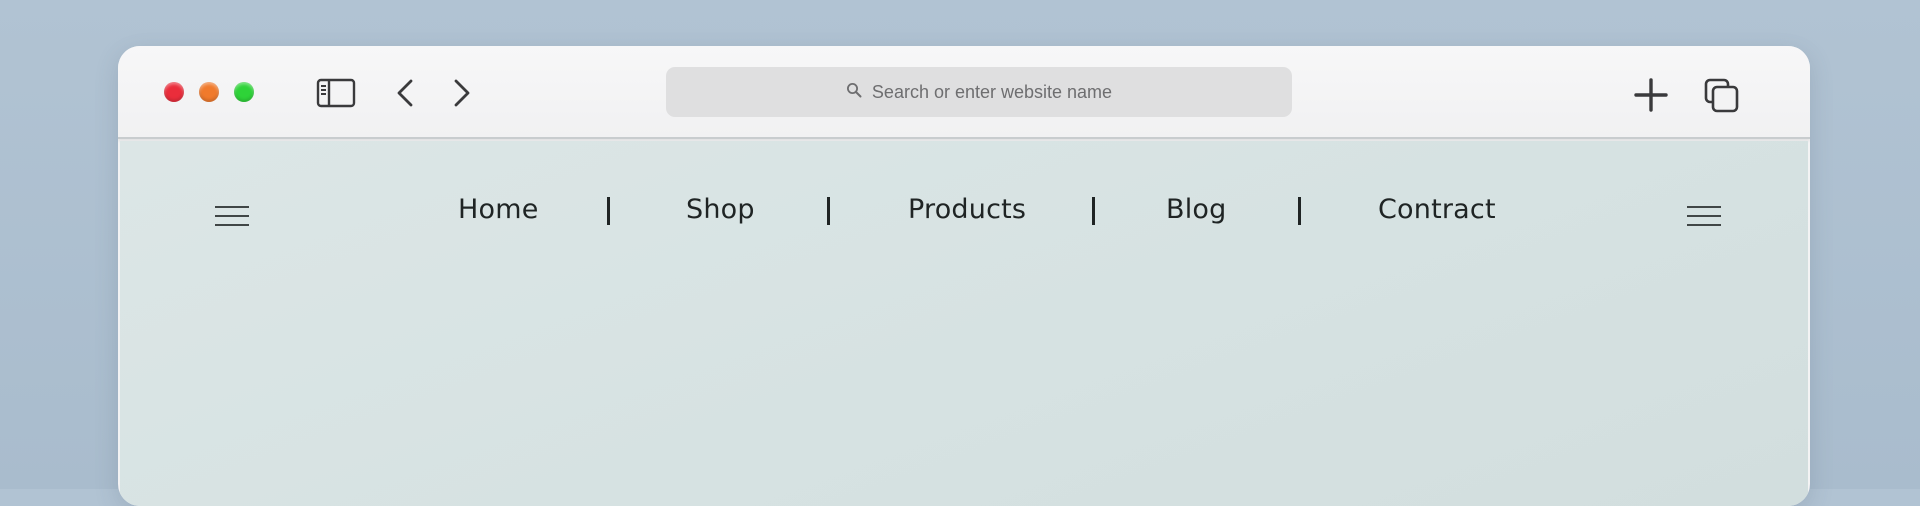  I want to click on minimize-window-button, so click(209, 92).